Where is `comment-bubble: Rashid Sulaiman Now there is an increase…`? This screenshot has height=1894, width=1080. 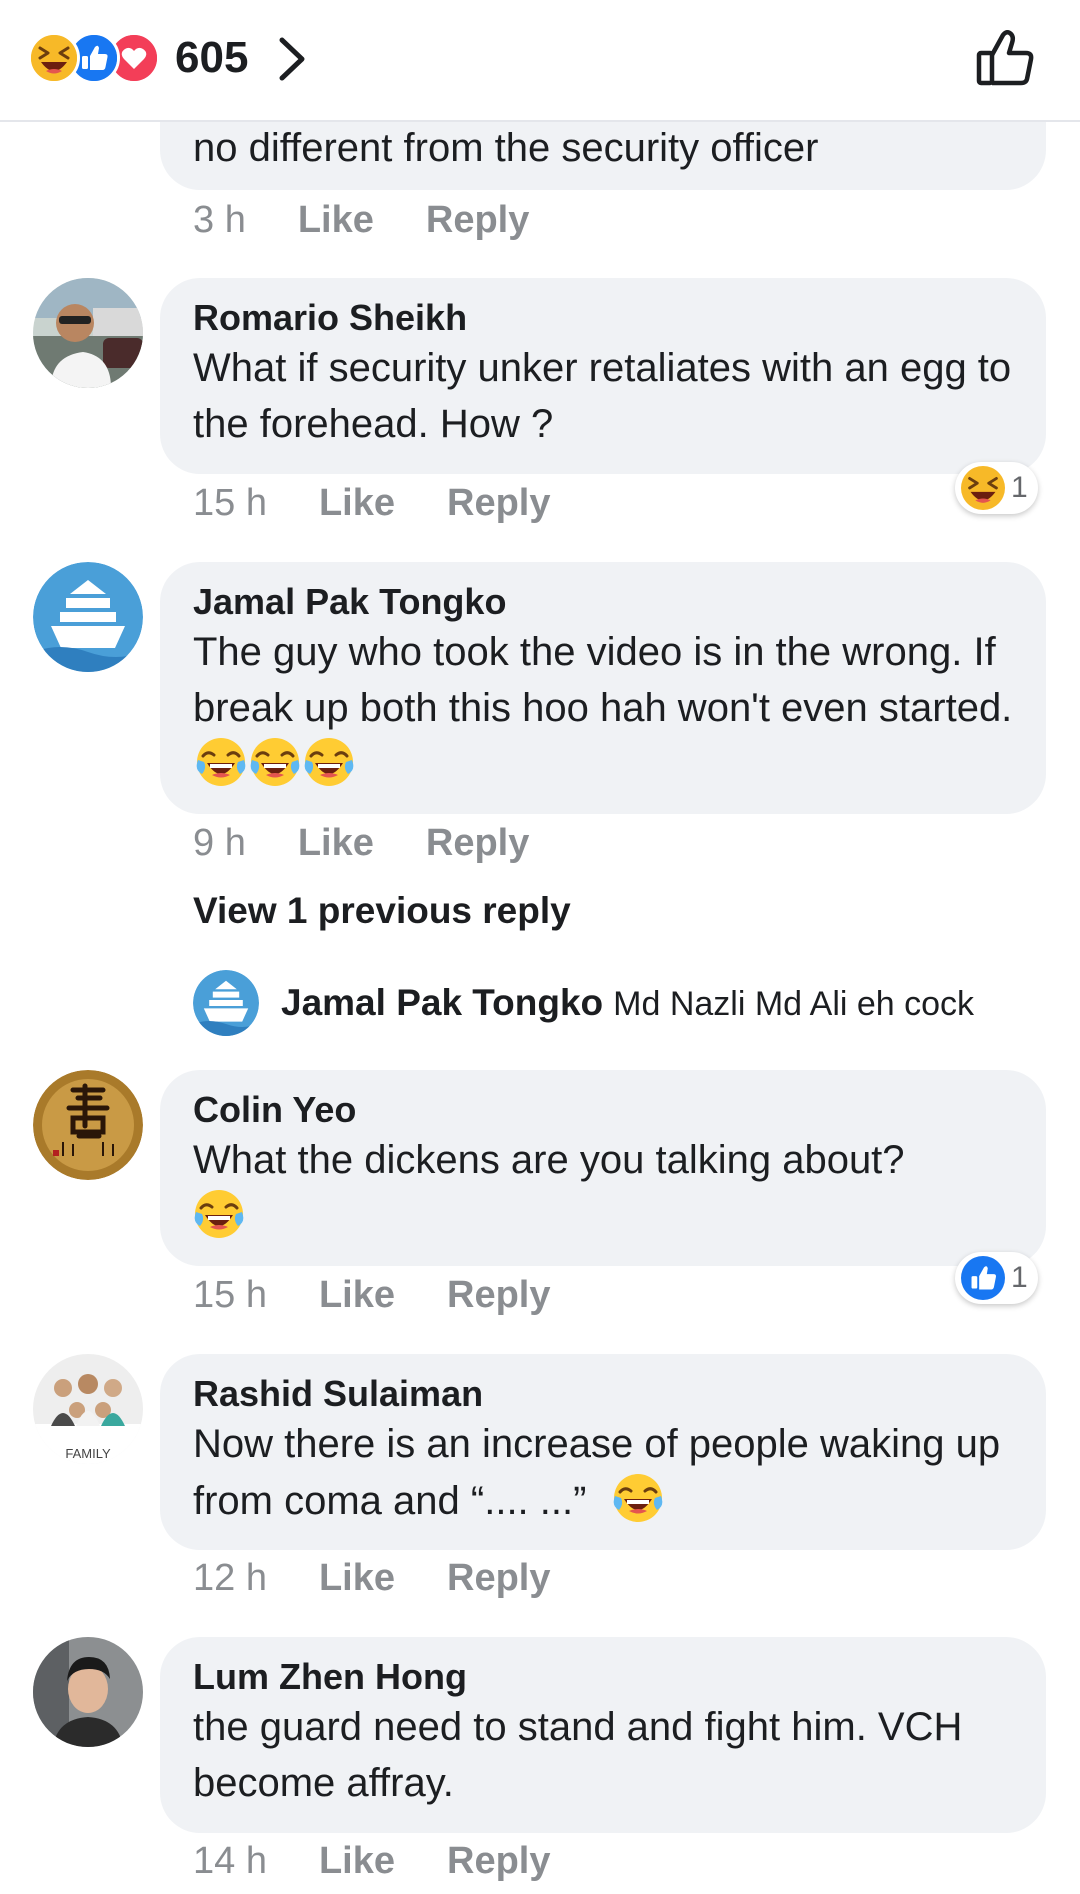 comment-bubble: Rashid Sulaiman Now there is an increase… is located at coordinates (603, 1452).